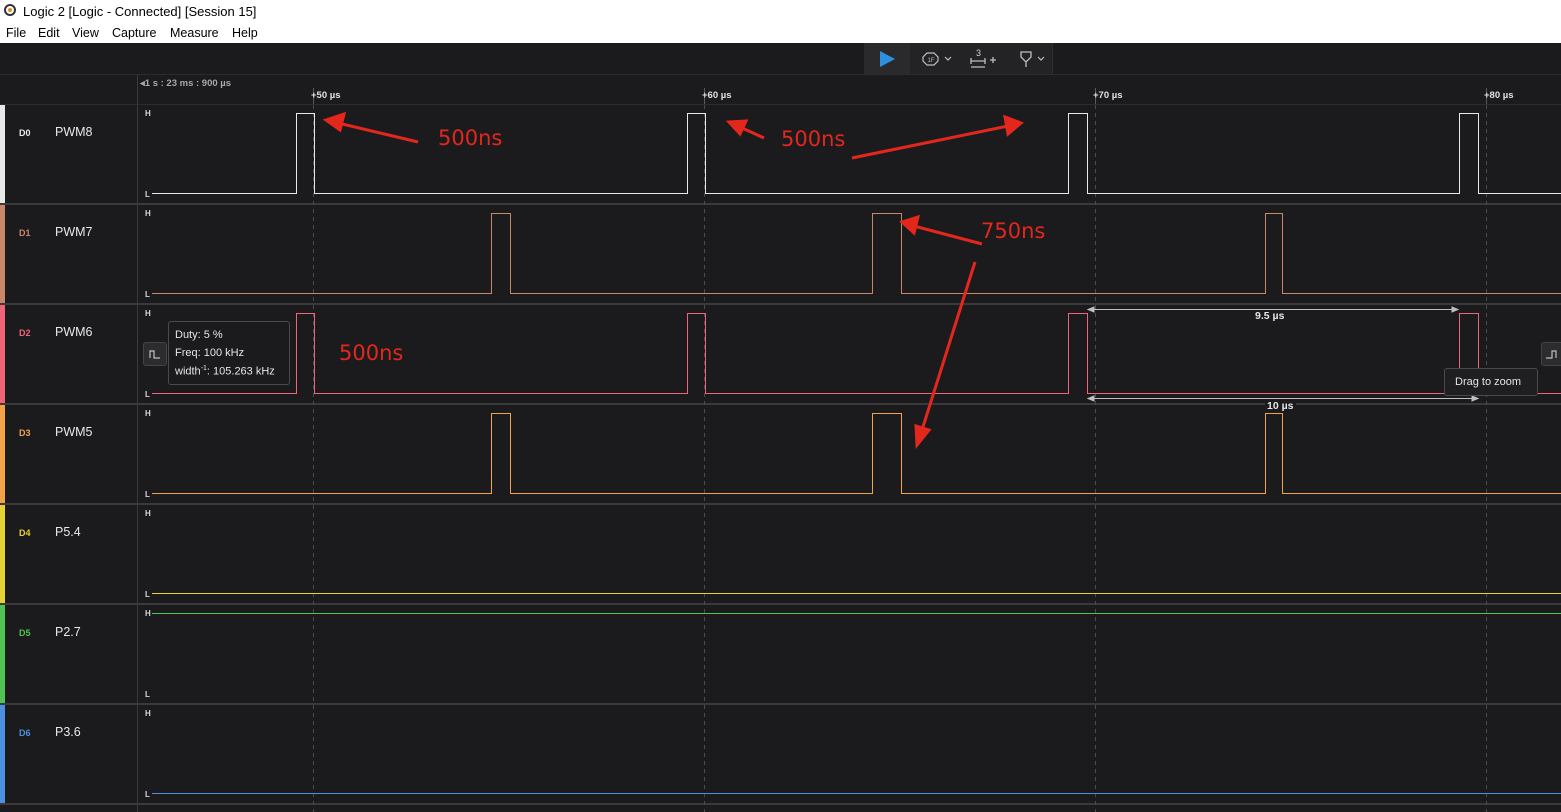  What do you see at coordinates (199, 335) in the screenshot?
I see `duty-value: Duty: 5 %` at bounding box center [199, 335].